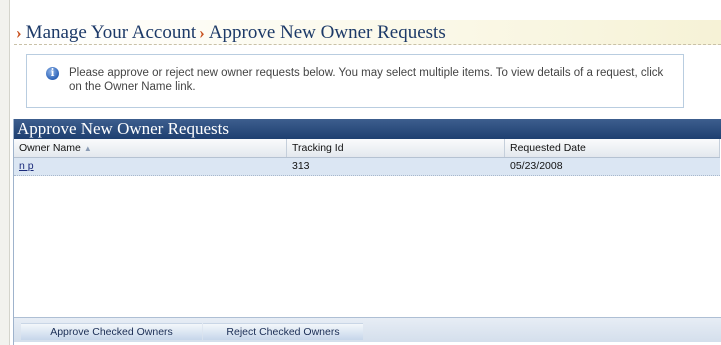 Image resolution: width=721 pixels, height=345 pixels. Describe the element at coordinates (123, 128) in the screenshot. I see `panel-title: Approve New Owner Requests` at that location.